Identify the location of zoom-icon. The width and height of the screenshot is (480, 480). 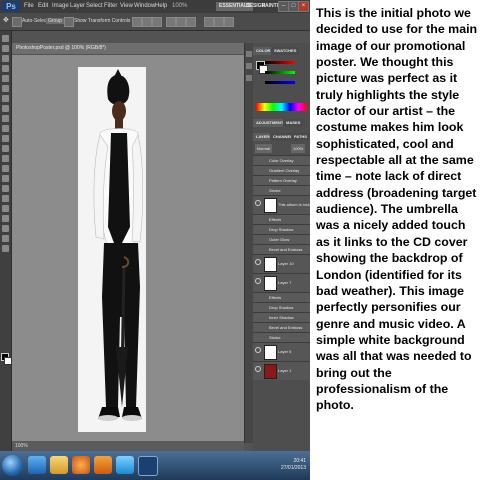
(5, 248).